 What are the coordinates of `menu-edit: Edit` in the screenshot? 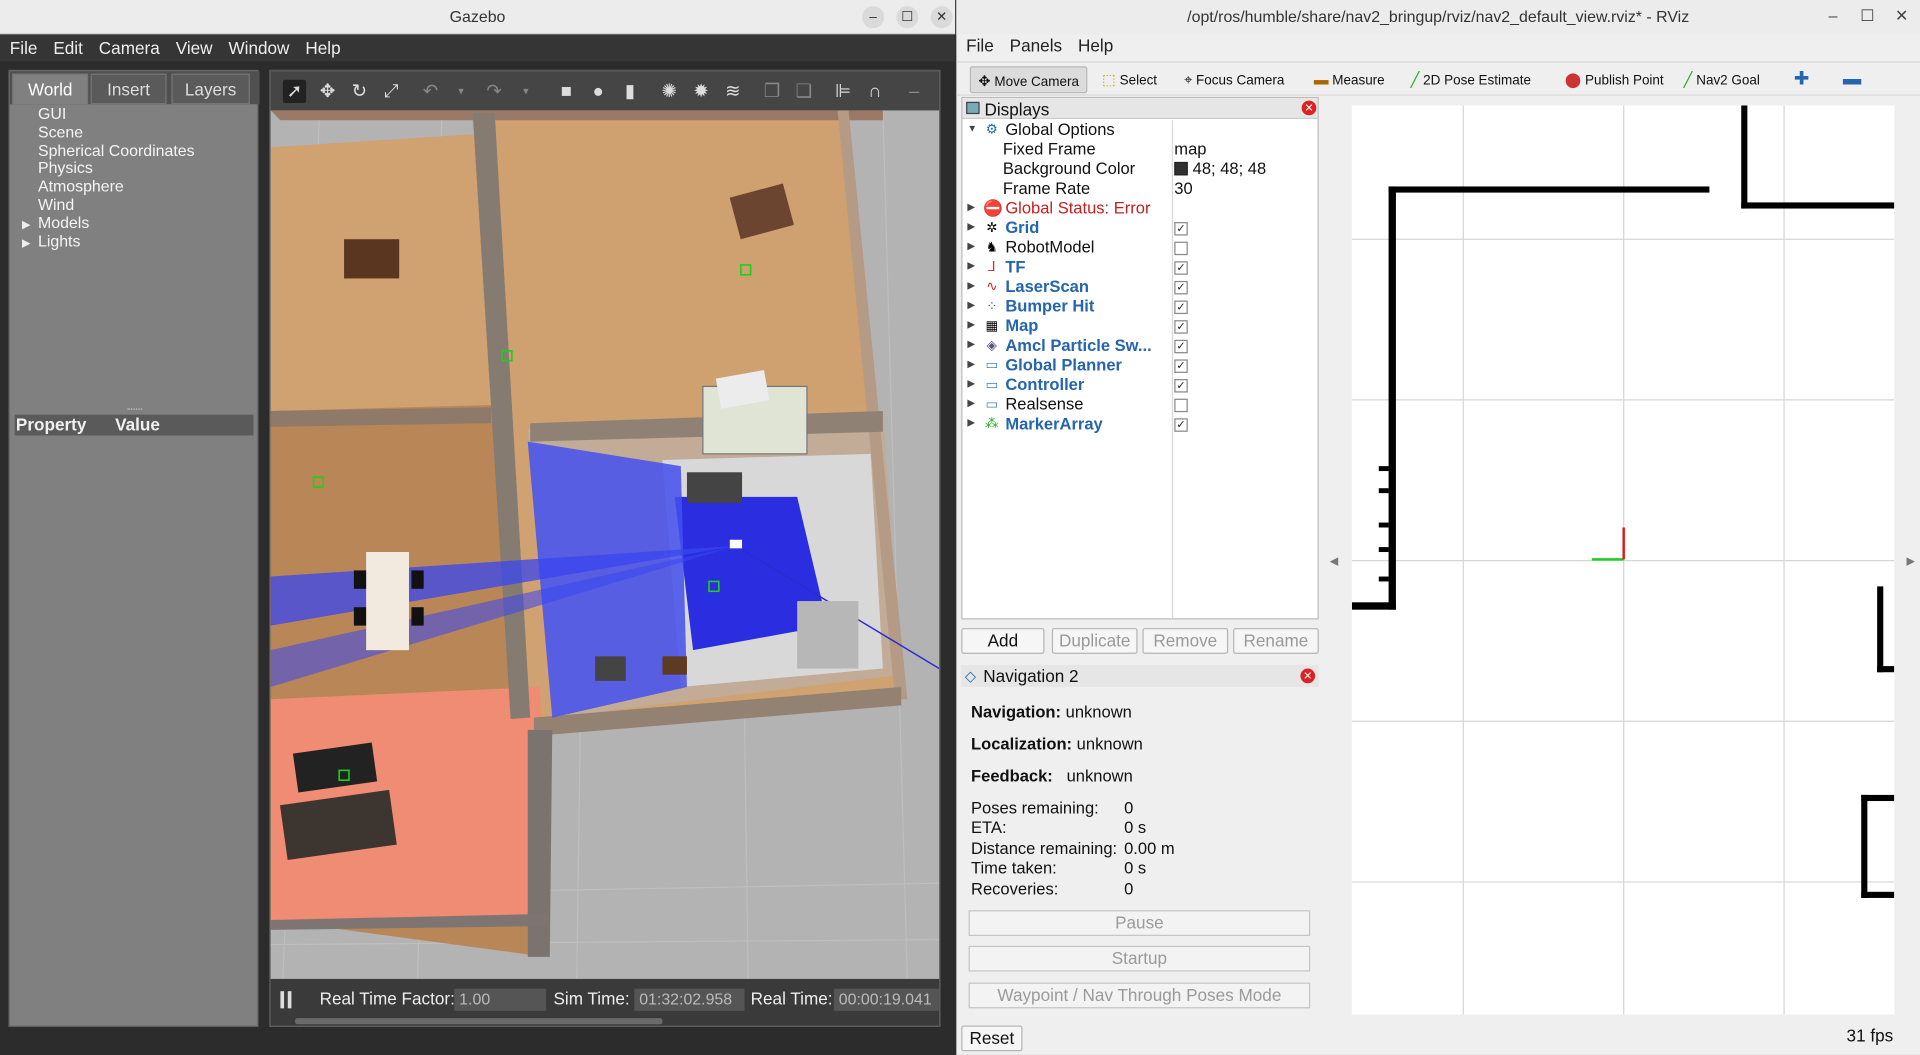 It's located at (68, 47).